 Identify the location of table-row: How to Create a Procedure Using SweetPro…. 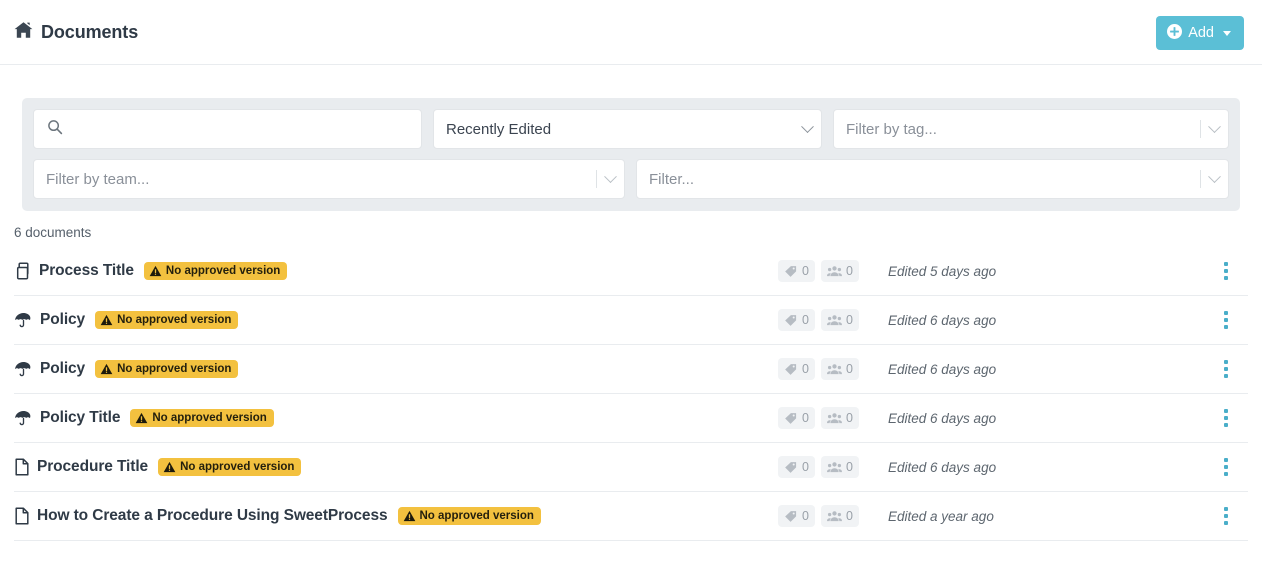
(631, 516).